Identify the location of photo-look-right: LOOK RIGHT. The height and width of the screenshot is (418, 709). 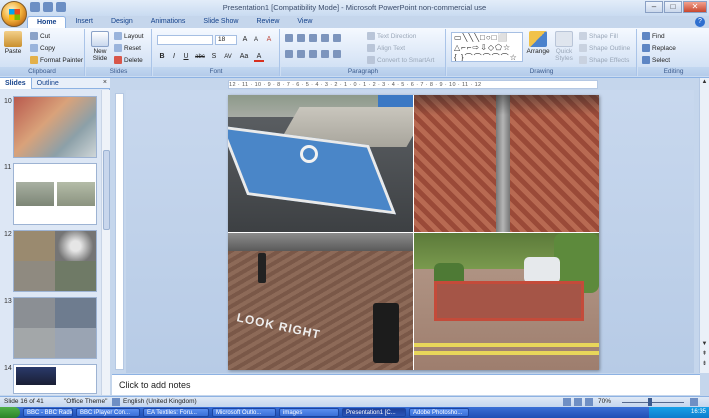
(320, 301).